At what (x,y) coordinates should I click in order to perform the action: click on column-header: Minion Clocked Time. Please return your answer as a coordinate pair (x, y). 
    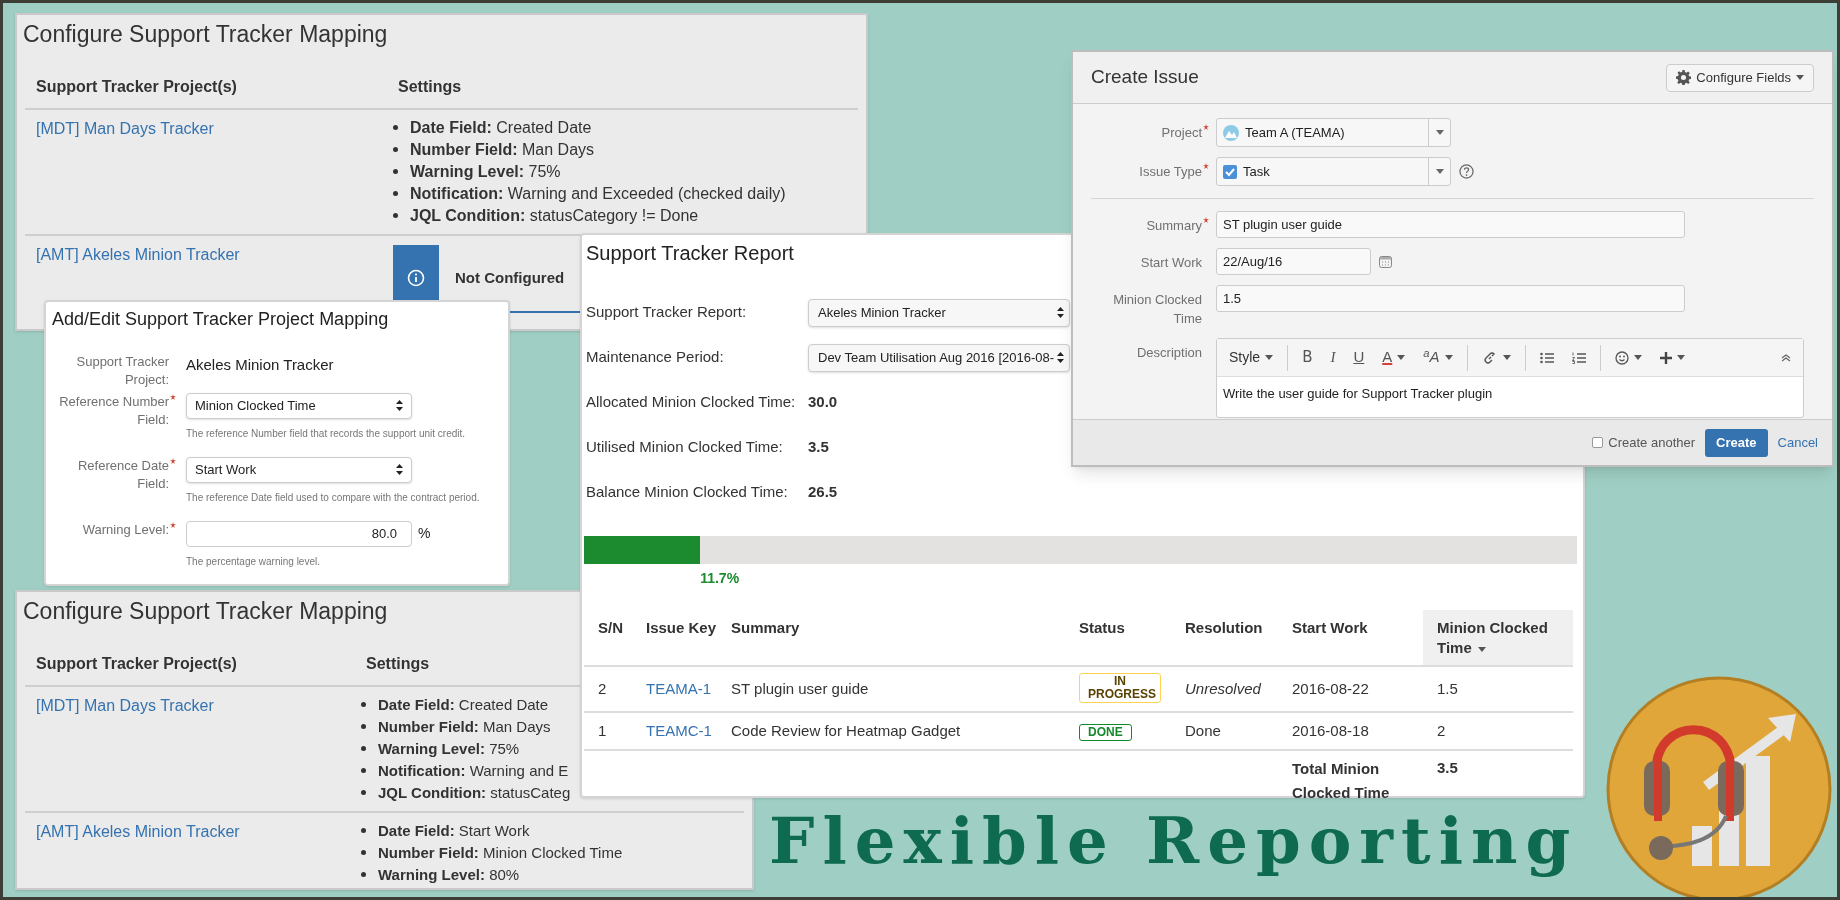
    Looking at the image, I should click on (1498, 638).